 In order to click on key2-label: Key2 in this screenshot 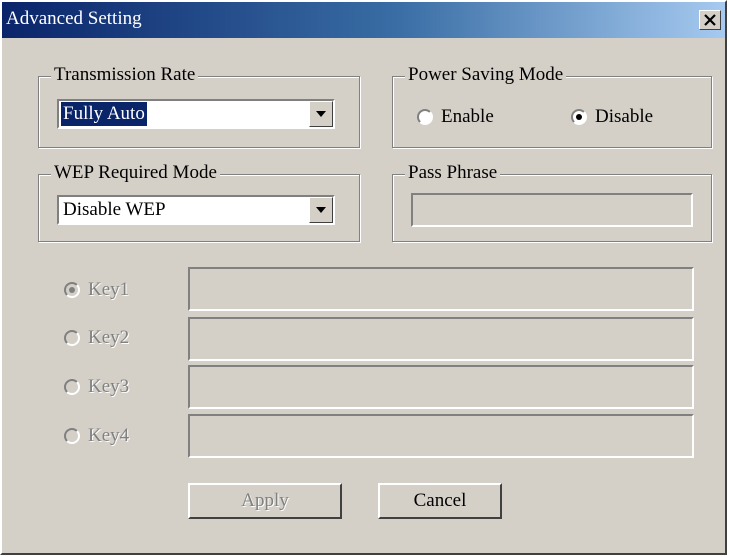, I will do `click(109, 337)`.